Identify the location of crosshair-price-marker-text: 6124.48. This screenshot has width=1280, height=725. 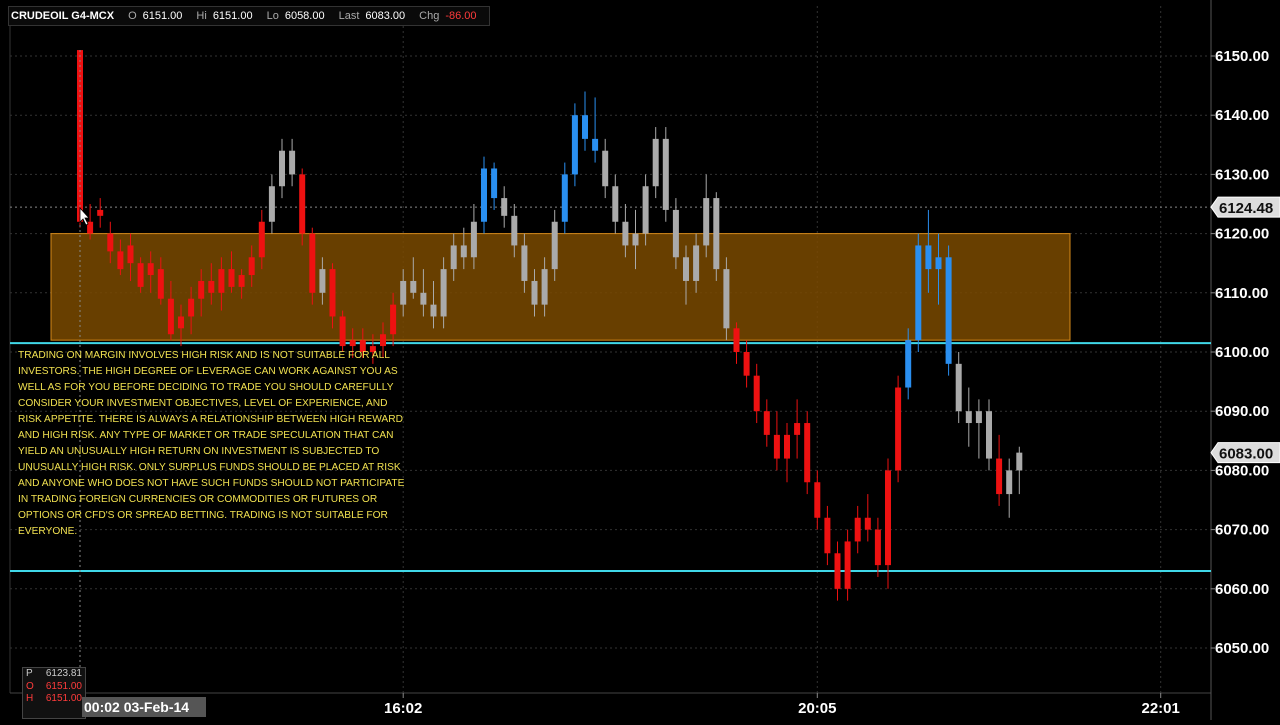
(1246, 208).